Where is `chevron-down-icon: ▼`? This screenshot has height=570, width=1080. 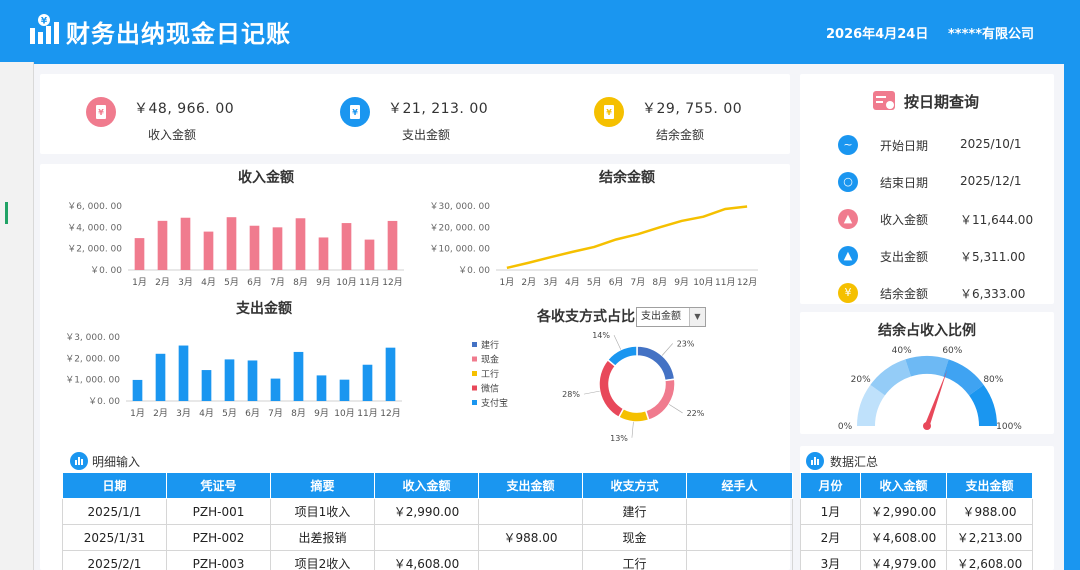 chevron-down-icon: ▼ is located at coordinates (697, 317).